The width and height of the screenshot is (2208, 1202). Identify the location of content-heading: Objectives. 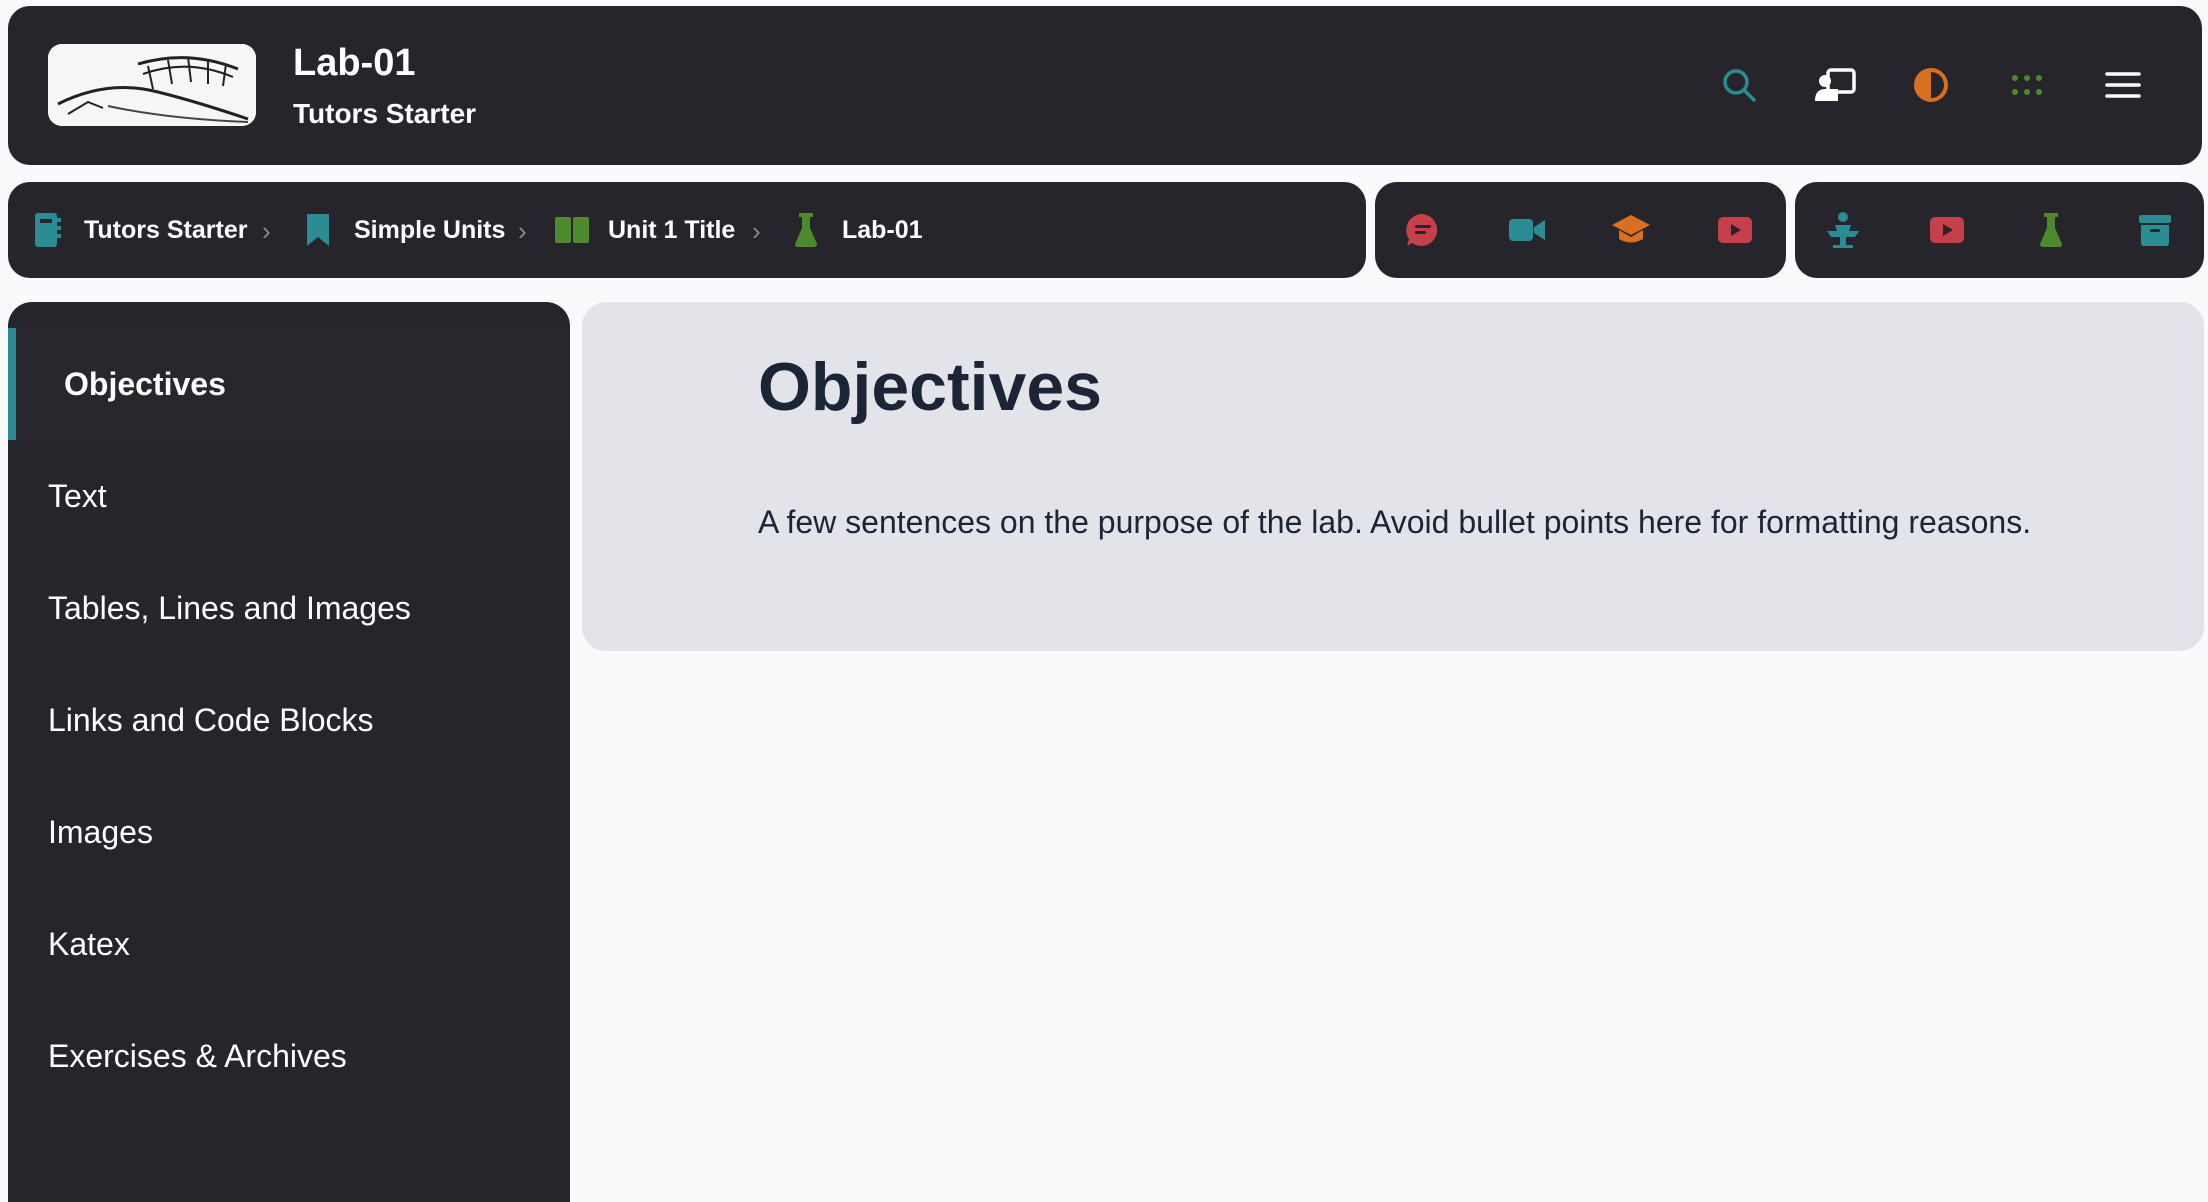
(930, 387).